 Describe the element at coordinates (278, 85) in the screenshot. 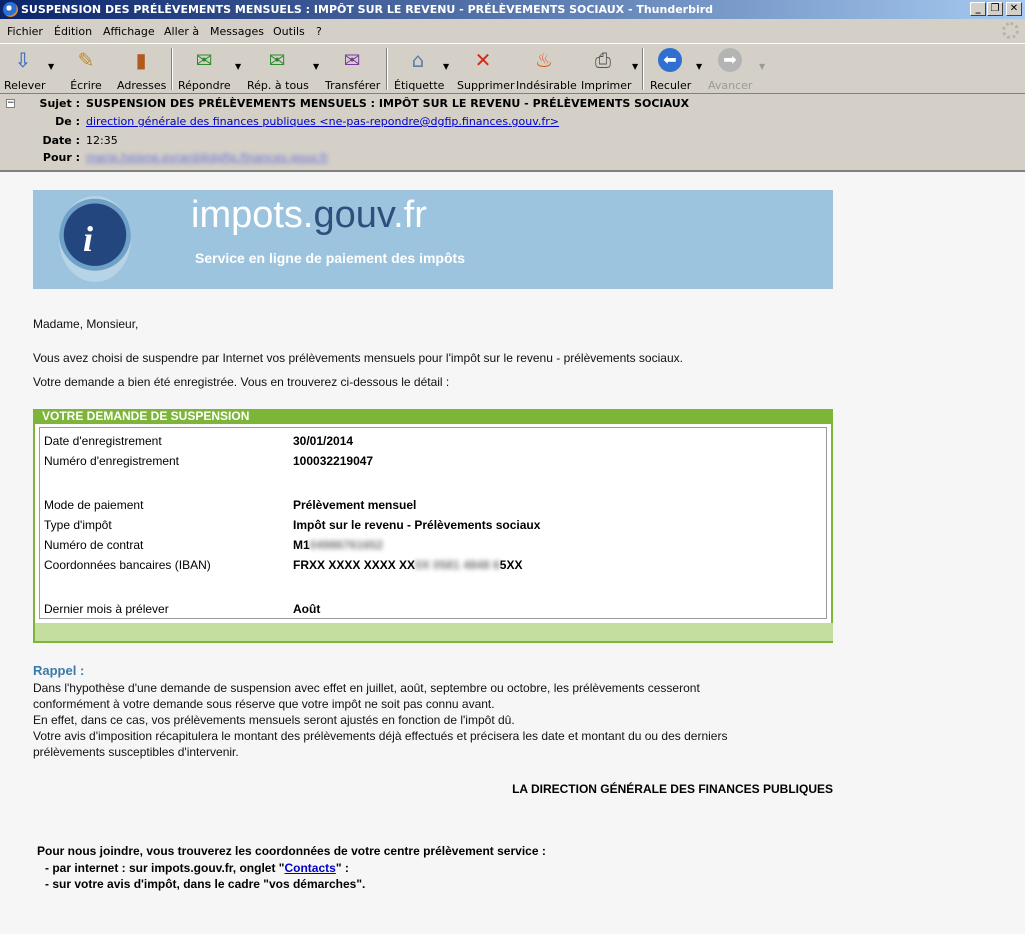

I see `reply-all-label: Rép. à tous` at that location.